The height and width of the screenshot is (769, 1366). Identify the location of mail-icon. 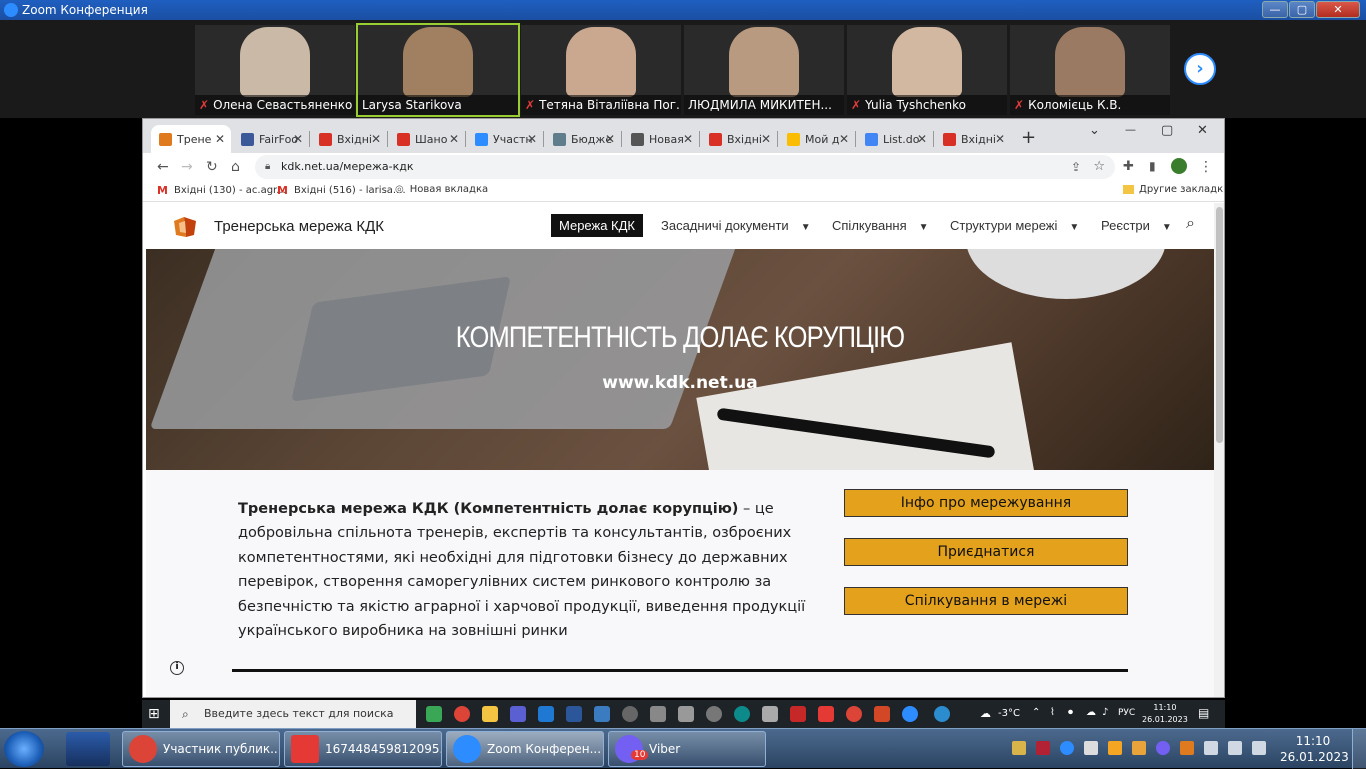
(546, 714).